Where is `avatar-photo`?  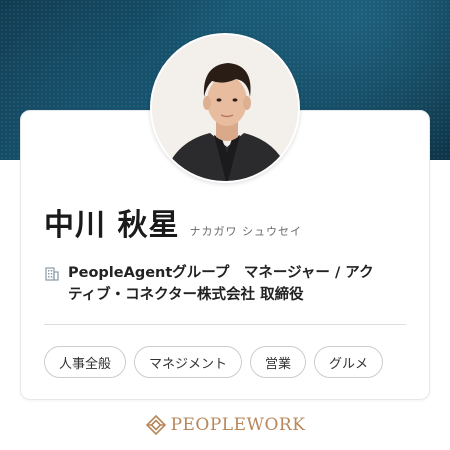
avatar-photo is located at coordinates (225, 108).